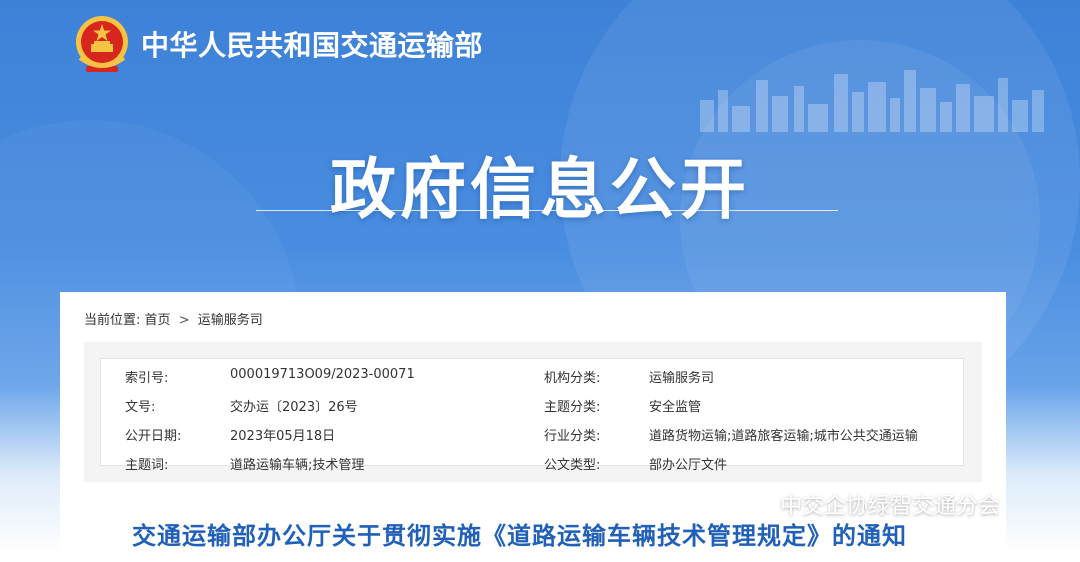  I want to click on metadata-row: 文号: 交办运〔2023〕26号 主题分类: 安全监管, so click(532, 403).